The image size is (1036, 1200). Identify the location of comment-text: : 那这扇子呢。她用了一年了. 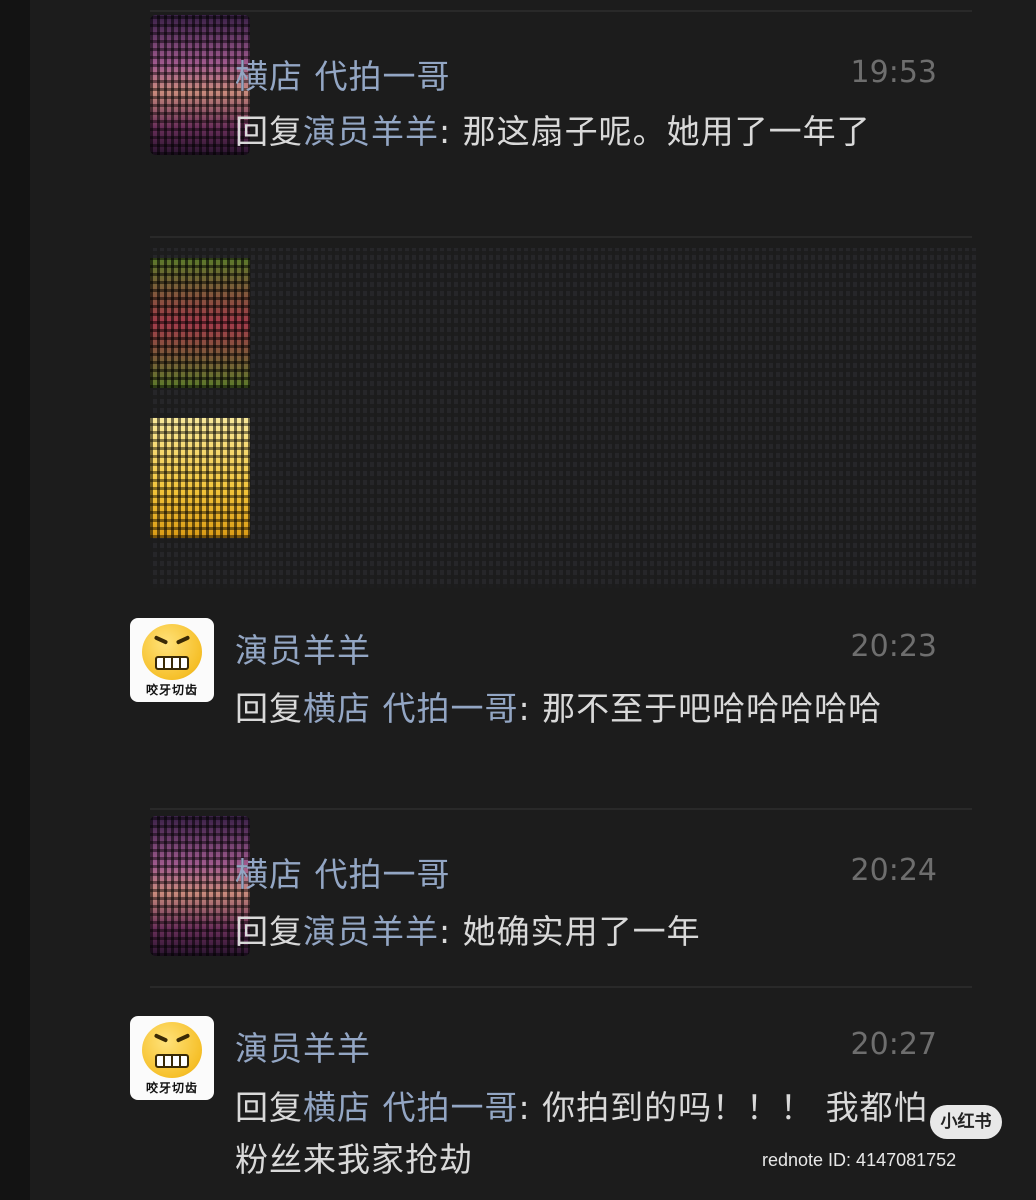
(655, 131).